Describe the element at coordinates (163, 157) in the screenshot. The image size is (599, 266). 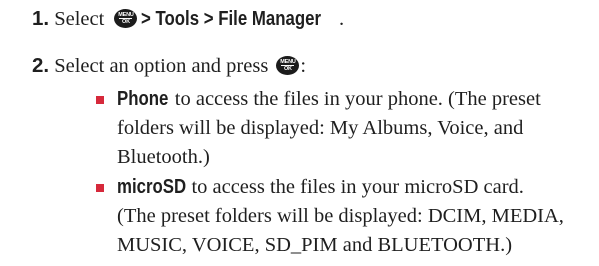
I see `option-line: Bluetooth.)` at that location.